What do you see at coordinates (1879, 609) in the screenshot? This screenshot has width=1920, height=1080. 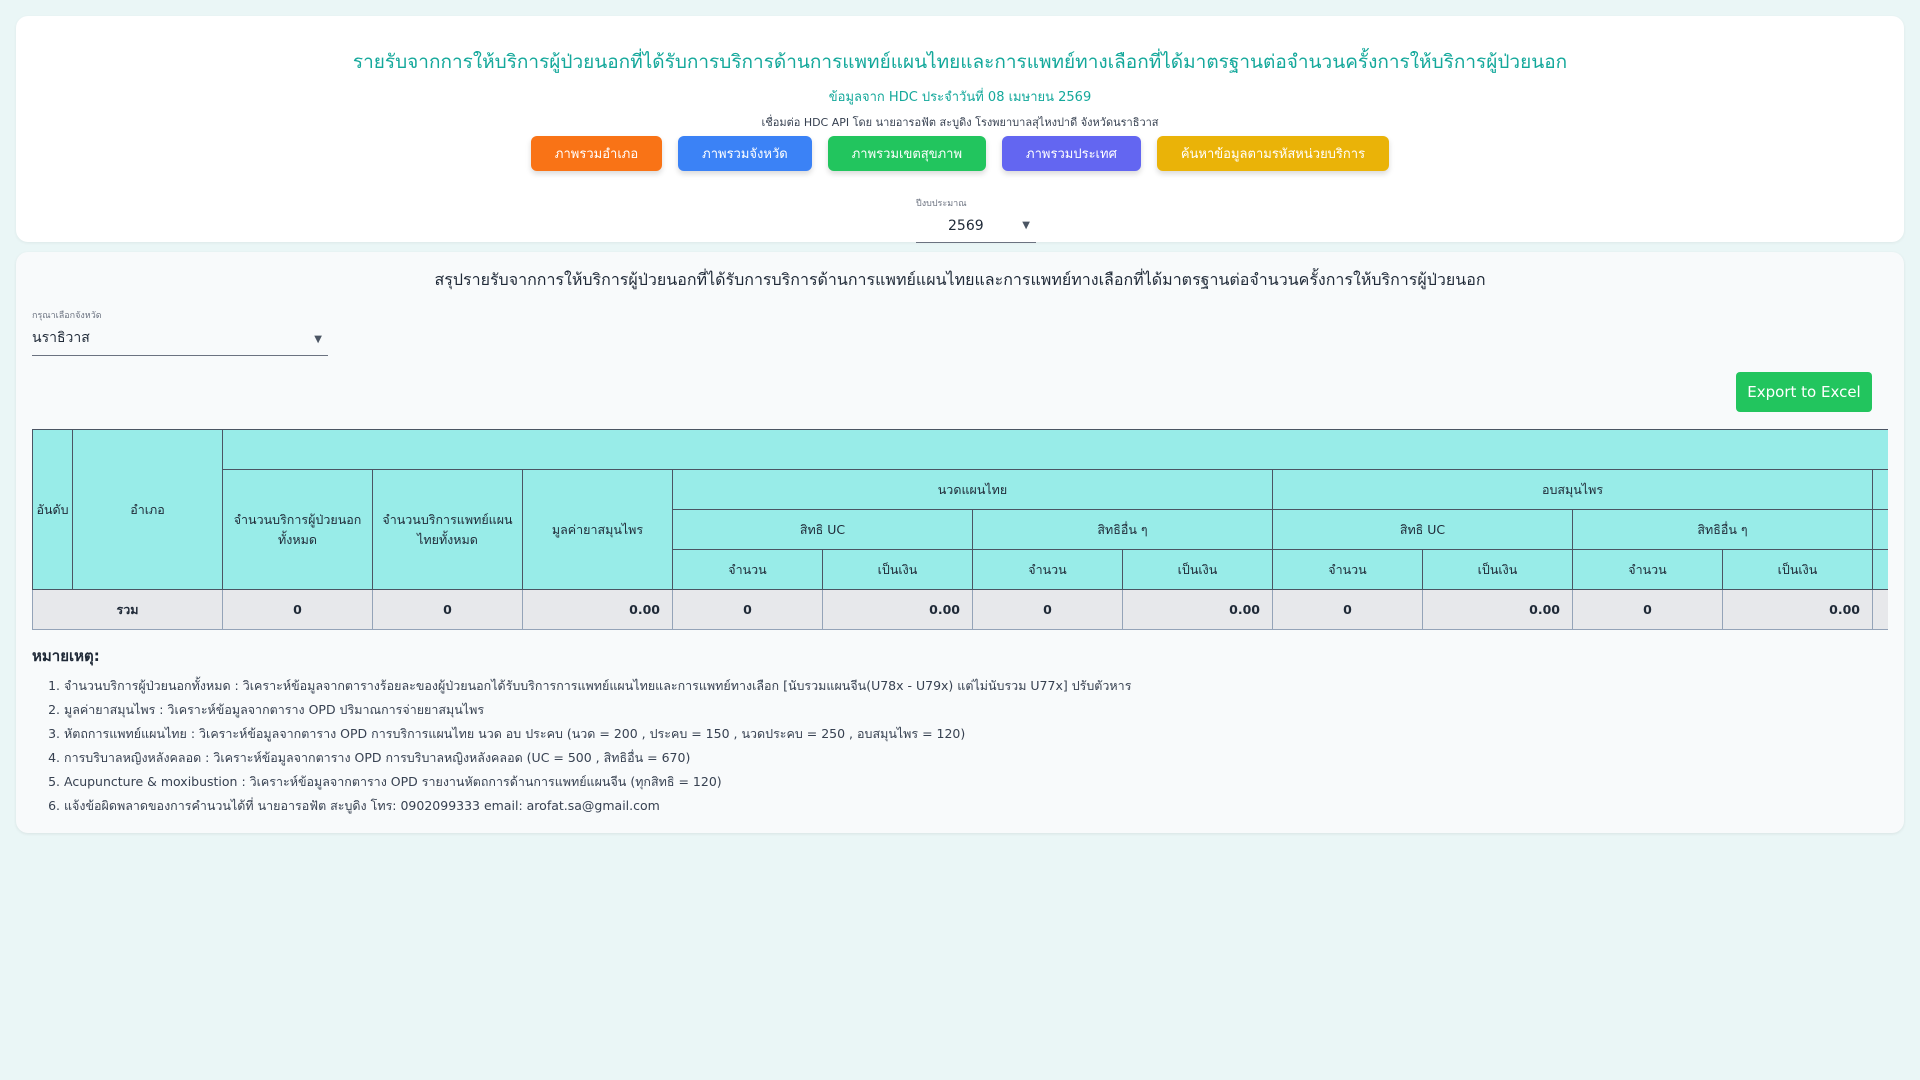 I see `total-next` at bounding box center [1879, 609].